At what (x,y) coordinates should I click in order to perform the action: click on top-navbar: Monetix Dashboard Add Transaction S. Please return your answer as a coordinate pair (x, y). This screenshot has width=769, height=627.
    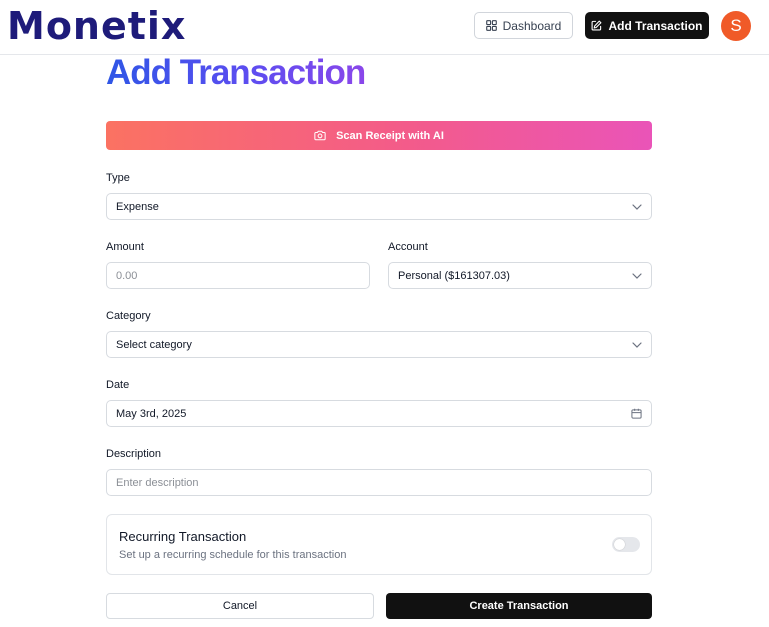
    Looking at the image, I should click on (384, 27).